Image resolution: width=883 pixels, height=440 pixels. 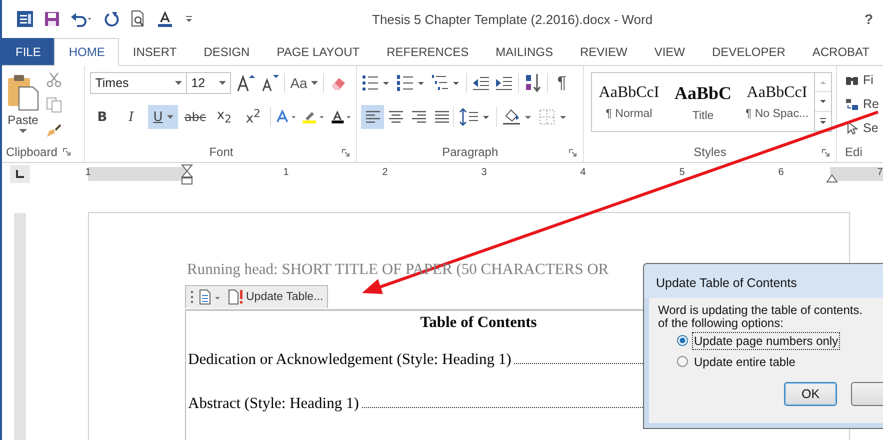 What do you see at coordinates (195, 117) in the screenshot?
I see `format-button: abc` at bounding box center [195, 117].